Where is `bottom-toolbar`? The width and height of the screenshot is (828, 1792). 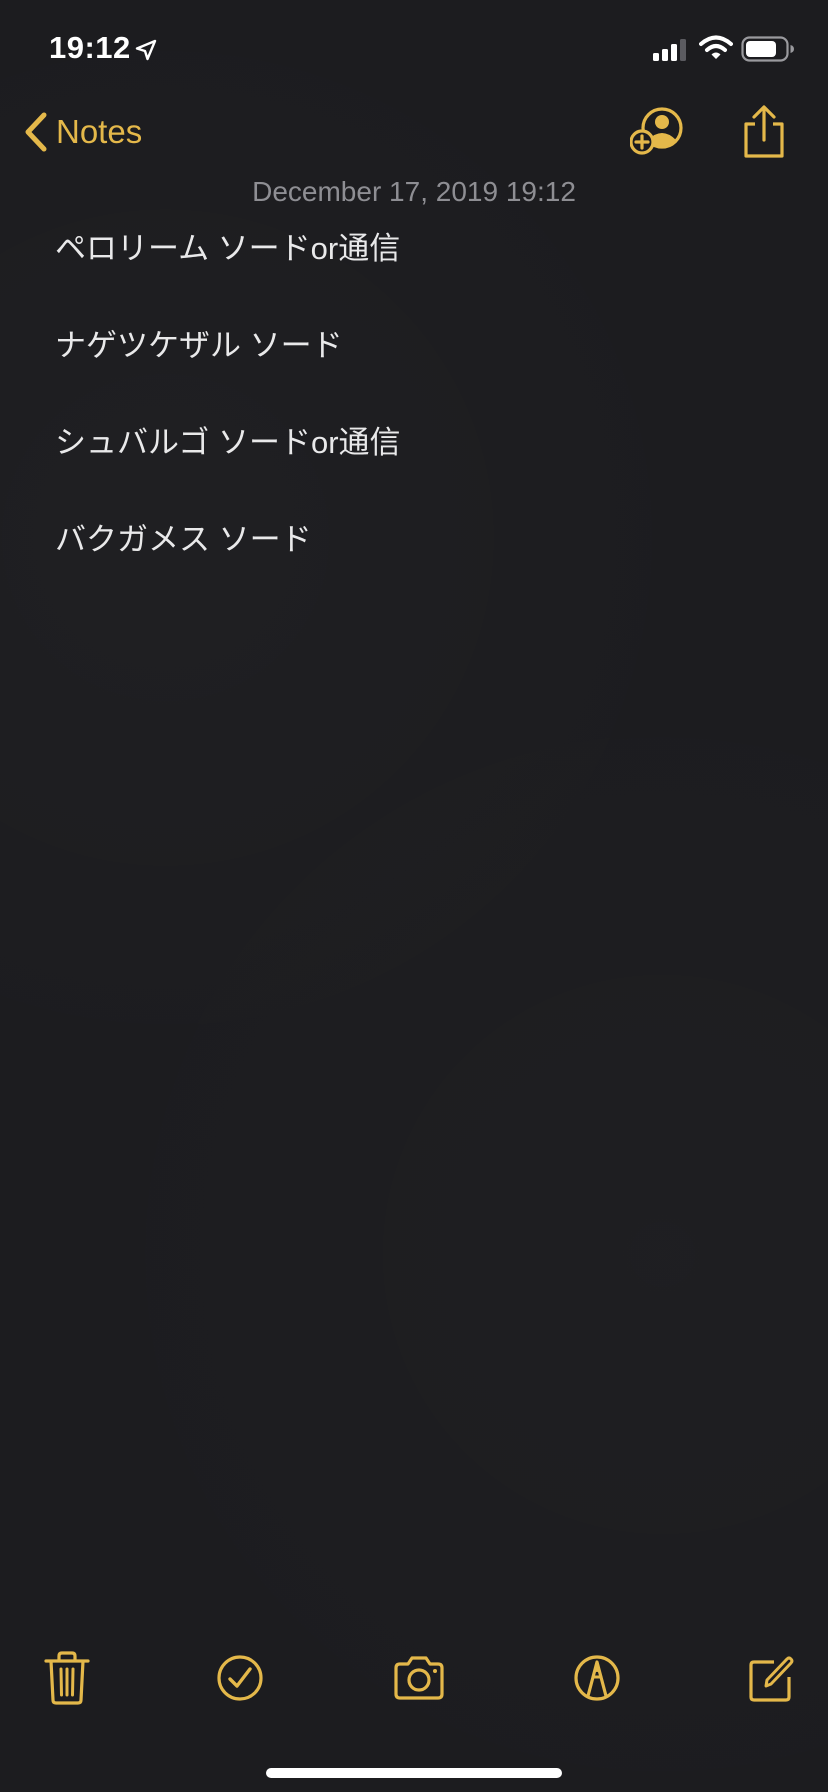 bottom-toolbar is located at coordinates (414, 1680).